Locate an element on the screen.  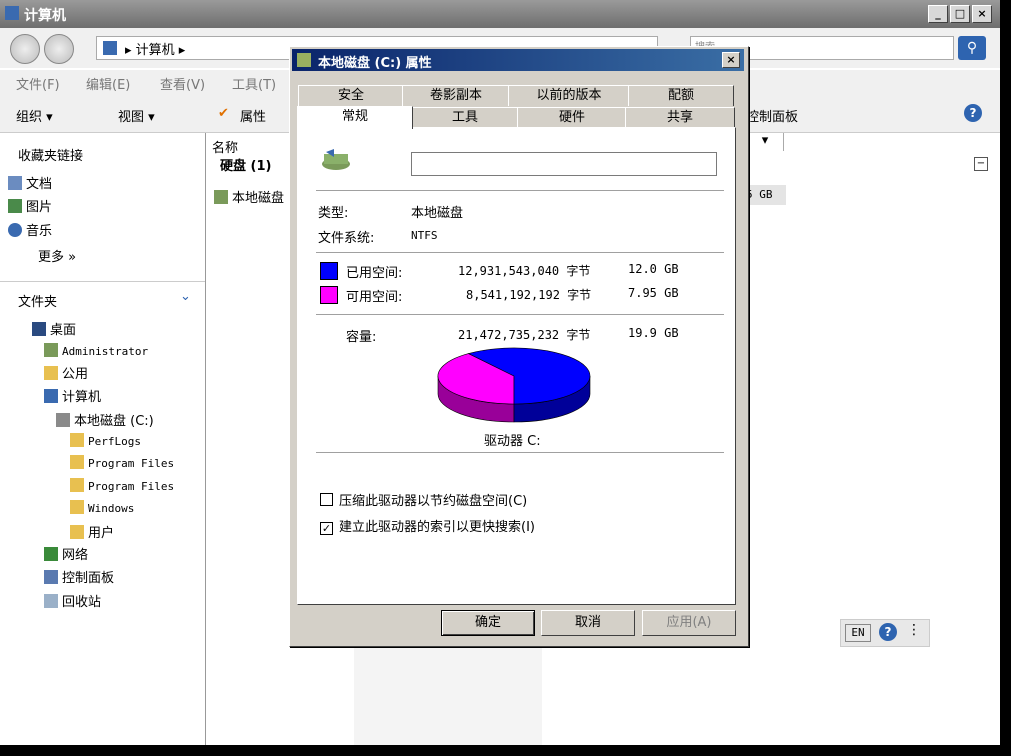
control-panel-button: 控制面板 is located at coordinates (772, 115).